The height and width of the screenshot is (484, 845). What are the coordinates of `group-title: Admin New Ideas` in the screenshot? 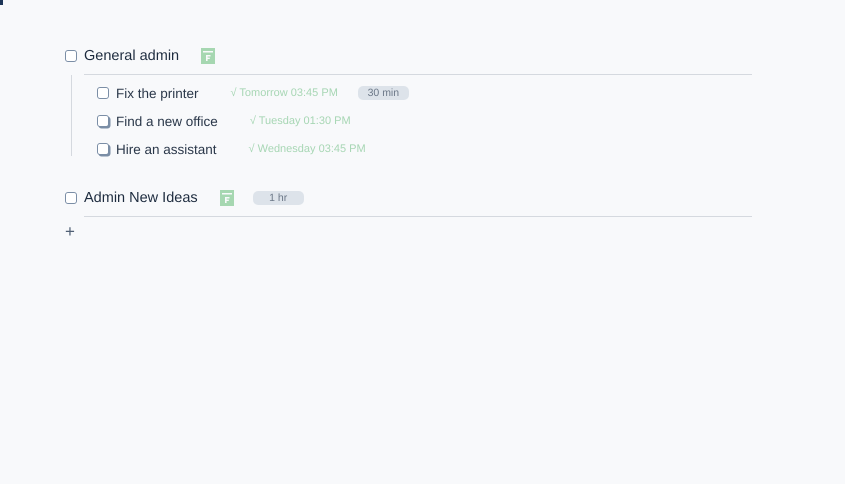 It's located at (141, 198).